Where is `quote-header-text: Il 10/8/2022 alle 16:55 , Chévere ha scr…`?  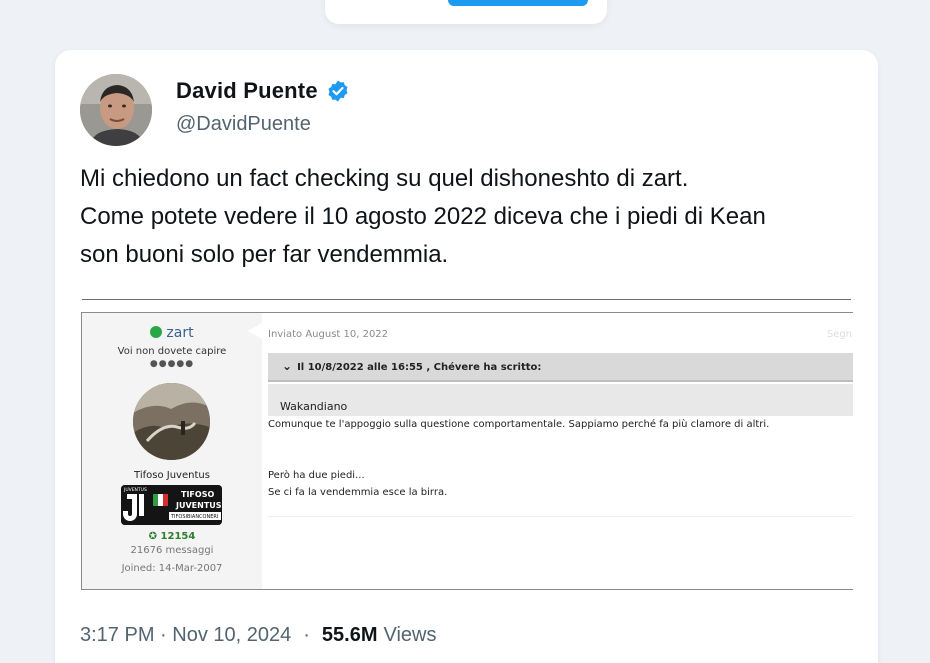
quote-header-text: Il 10/8/2022 alle 16:55 , Chévere ha scr… is located at coordinates (419, 367).